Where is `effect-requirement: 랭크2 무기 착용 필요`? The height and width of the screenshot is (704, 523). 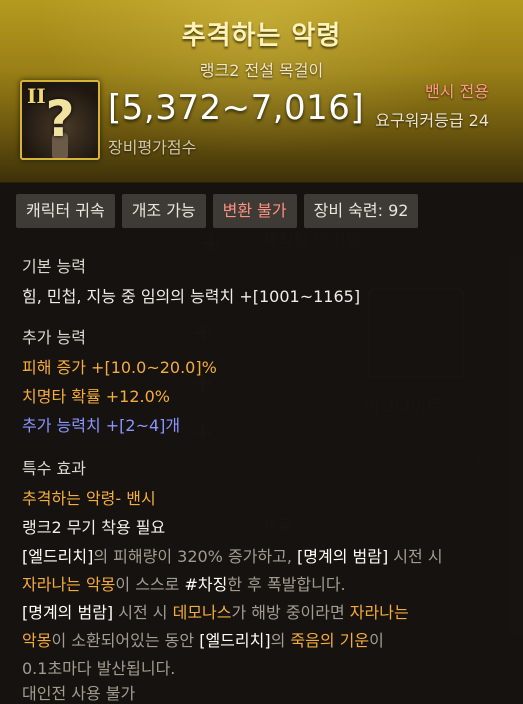 effect-requirement: 랭크2 무기 착용 필요 is located at coordinates (94, 527).